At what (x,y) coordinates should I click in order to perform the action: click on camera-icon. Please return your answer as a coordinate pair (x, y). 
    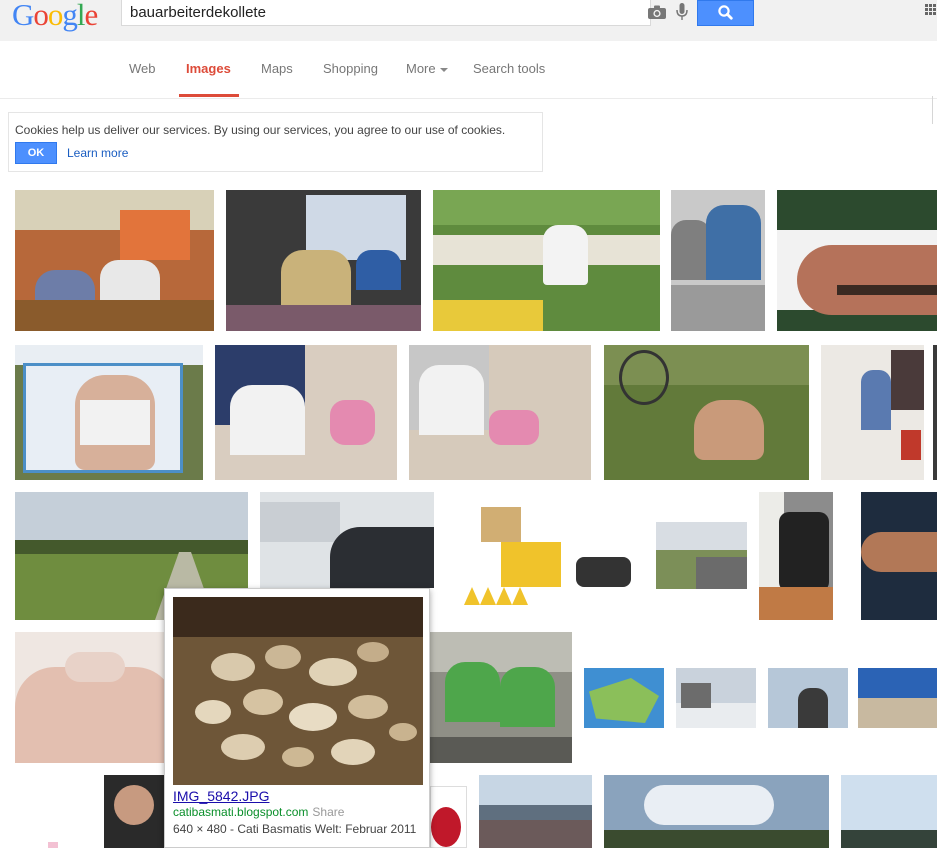
    Looking at the image, I should click on (657, 12).